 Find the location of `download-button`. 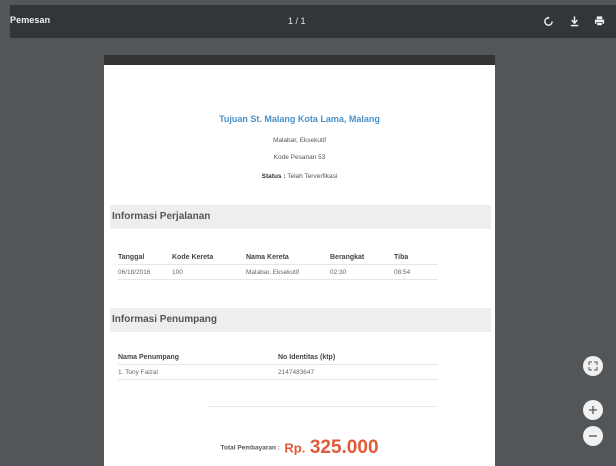

download-button is located at coordinates (574, 21).